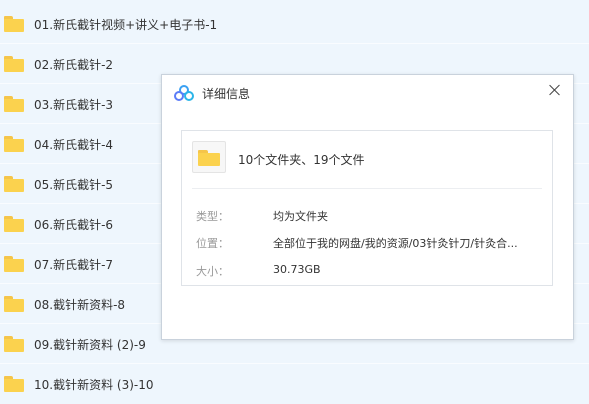  What do you see at coordinates (126, 24) in the screenshot?
I see `file-name: 01.新氏截针视频+讲义+电子书-1` at bounding box center [126, 24].